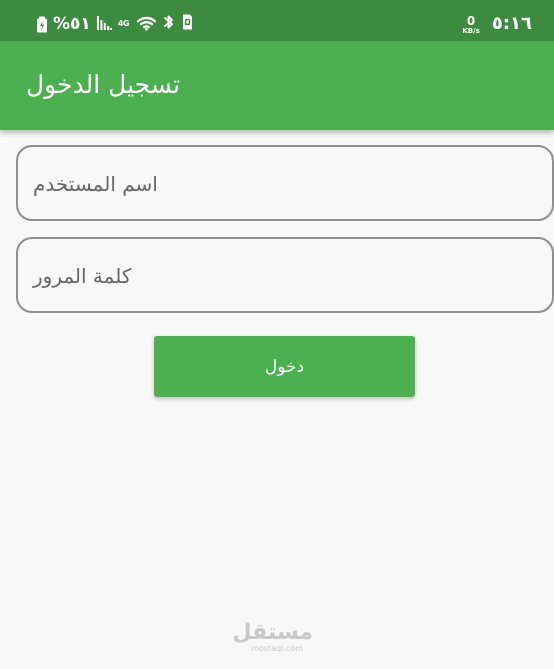 The height and width of the screenshot is (669, 554). What do you see at coordinates (277, 648) in the screenshot?
I see `watermark-url: mostaql.com` at bounding box center [277, 648].